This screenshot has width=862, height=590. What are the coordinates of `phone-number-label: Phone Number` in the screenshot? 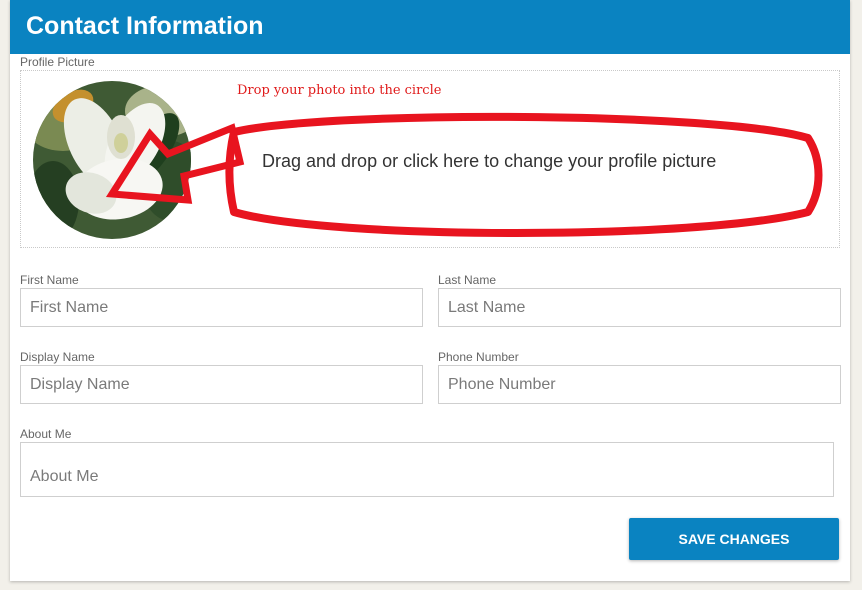 It's located at (478, 357).